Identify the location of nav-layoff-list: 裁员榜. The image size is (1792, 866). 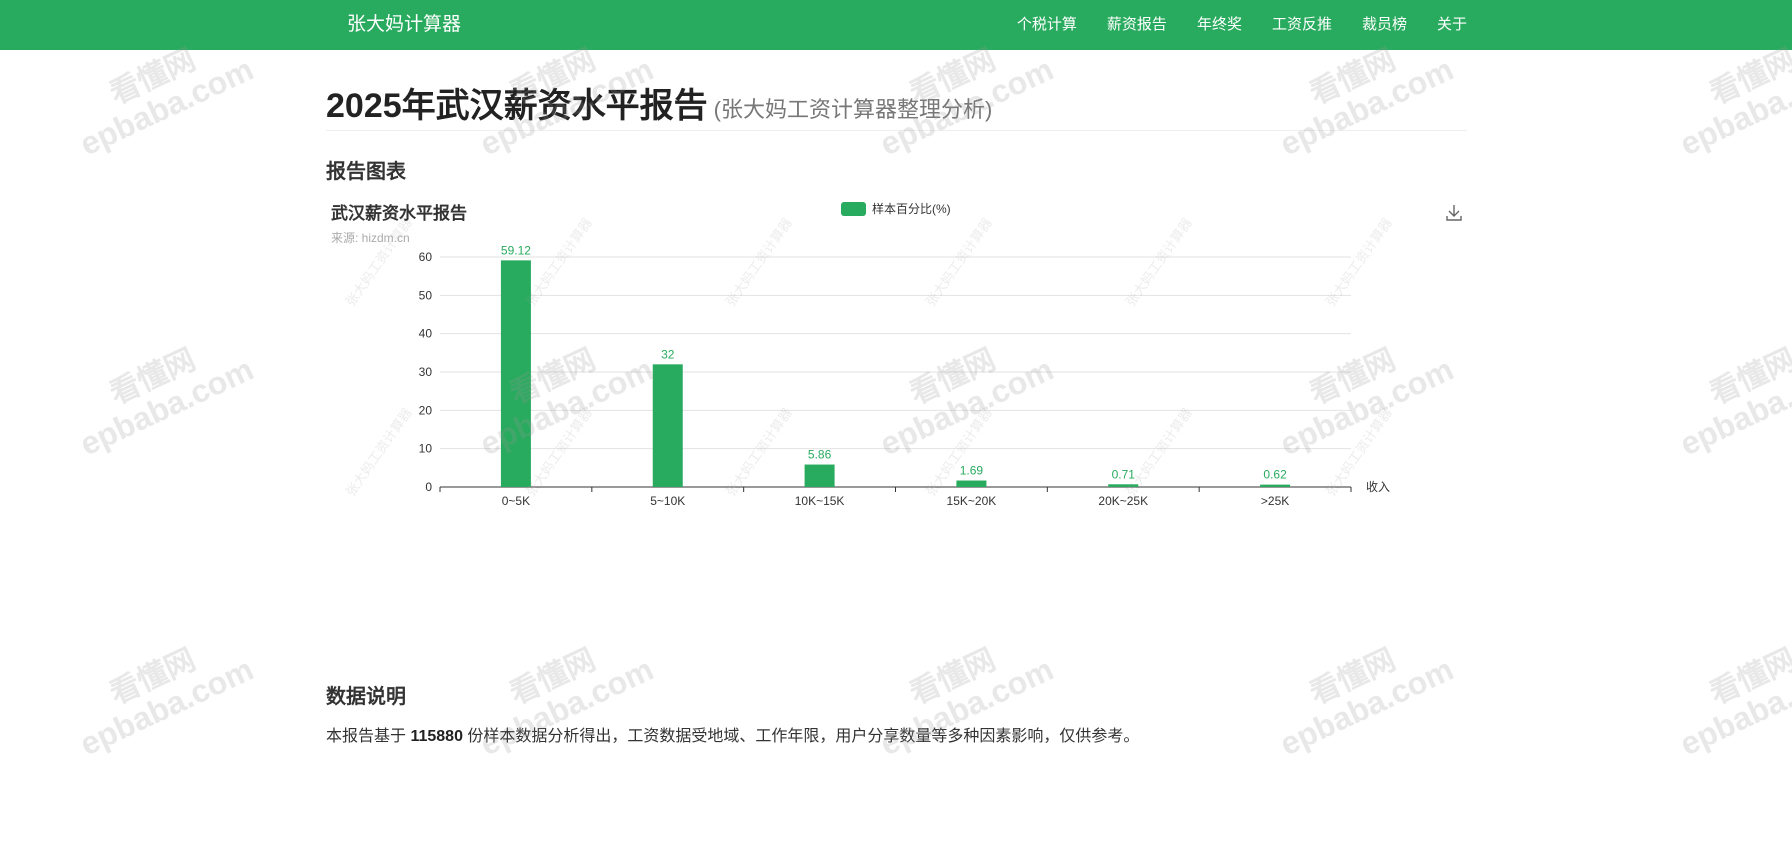
(1384, 25).